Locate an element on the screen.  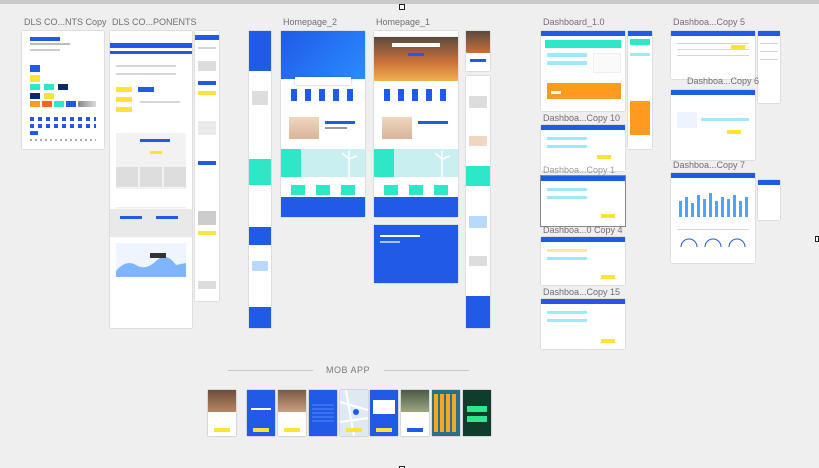
artboard-dls-copy is located at coordinates (63, 90).